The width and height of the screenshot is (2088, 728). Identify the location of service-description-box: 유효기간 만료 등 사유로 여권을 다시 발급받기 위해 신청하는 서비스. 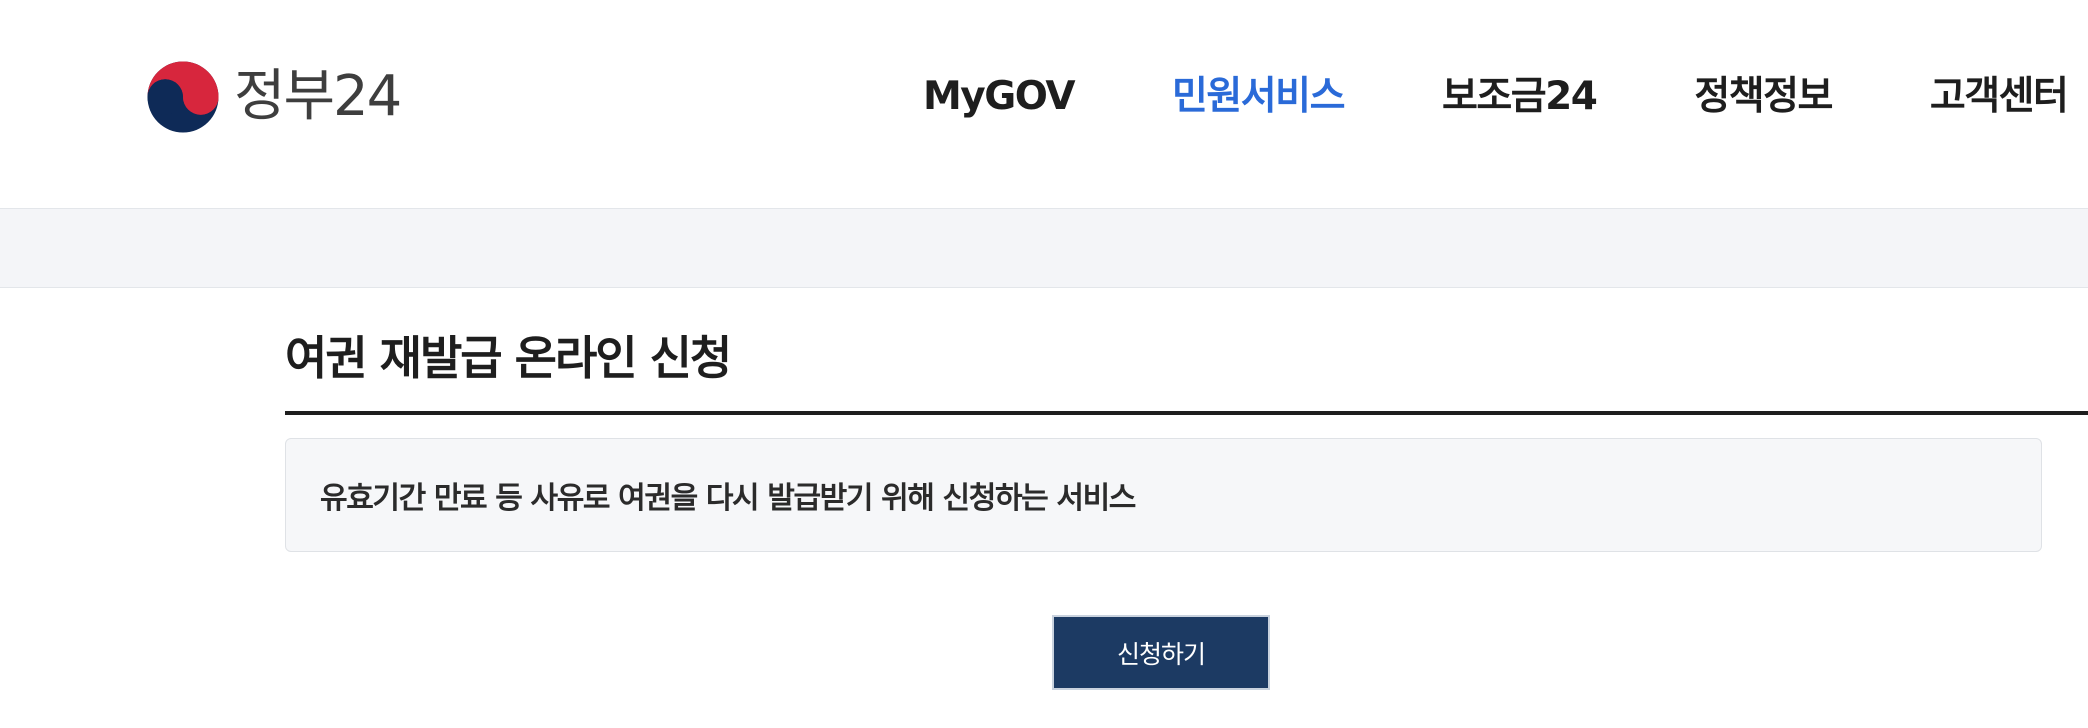
(1163, 495).